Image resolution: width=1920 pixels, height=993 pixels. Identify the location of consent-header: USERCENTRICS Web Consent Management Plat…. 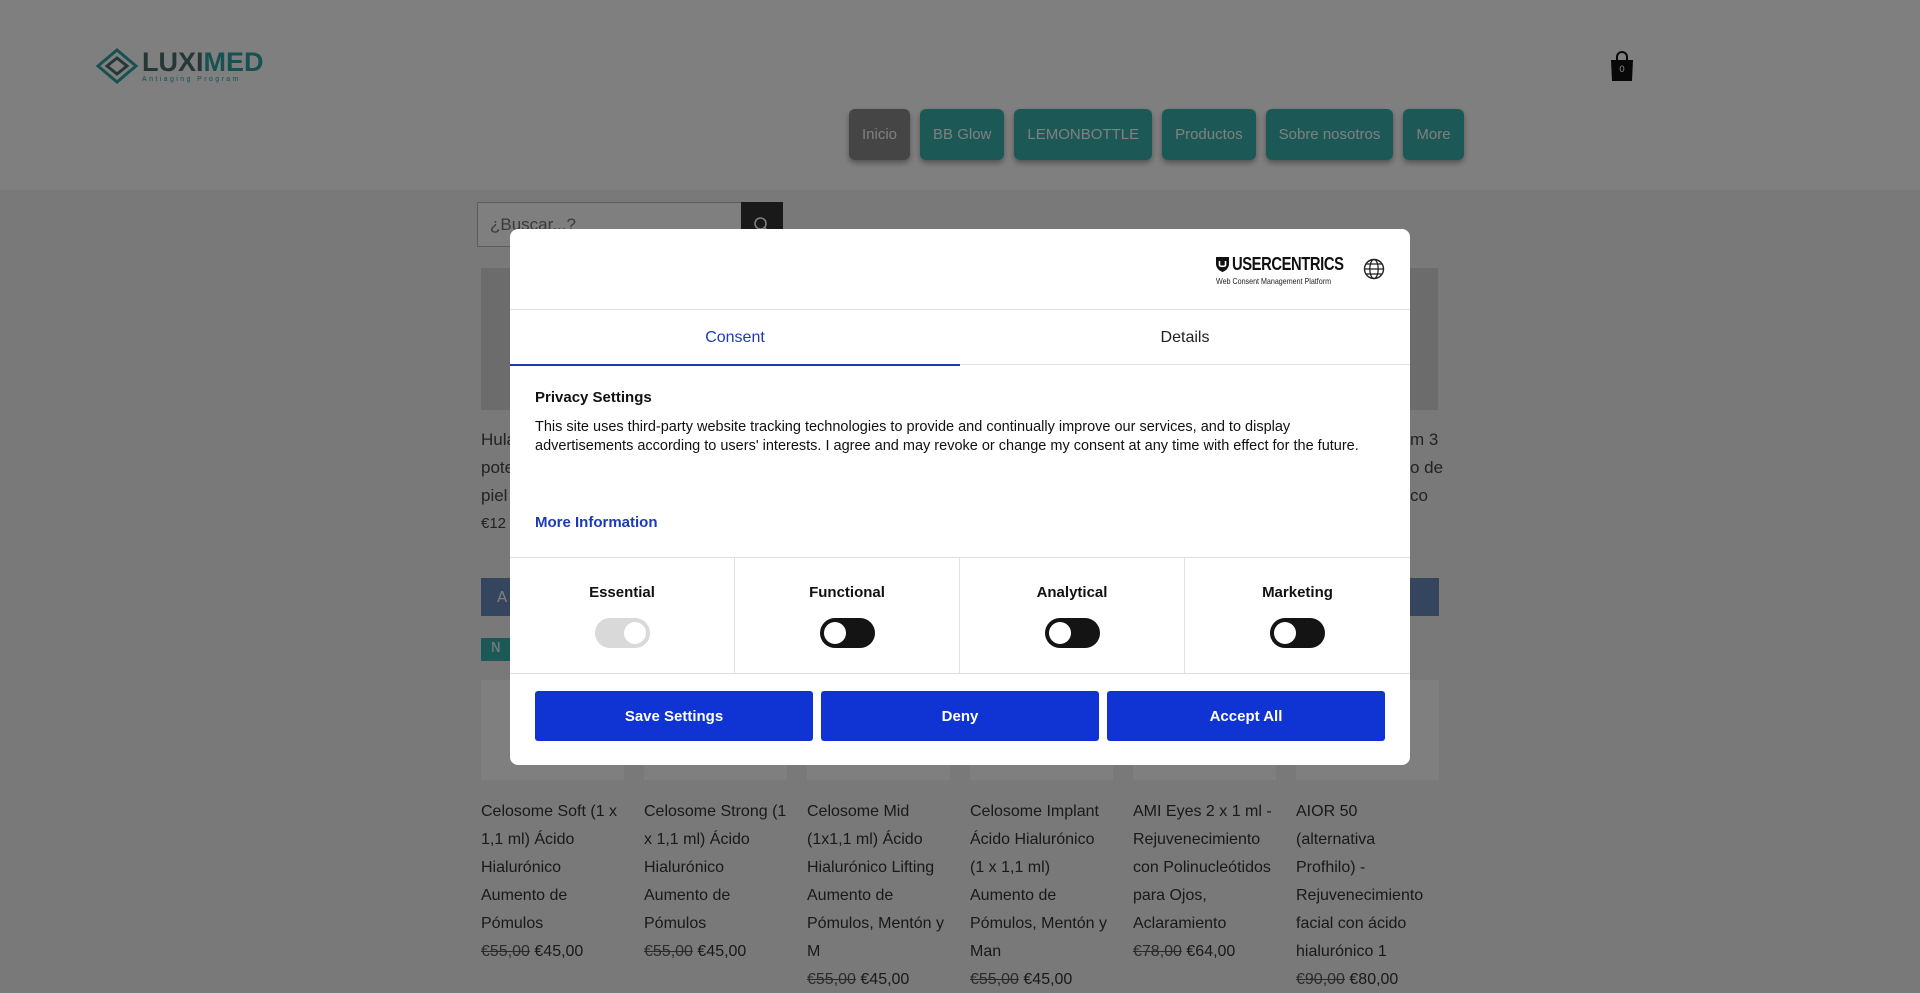
(960, 269).